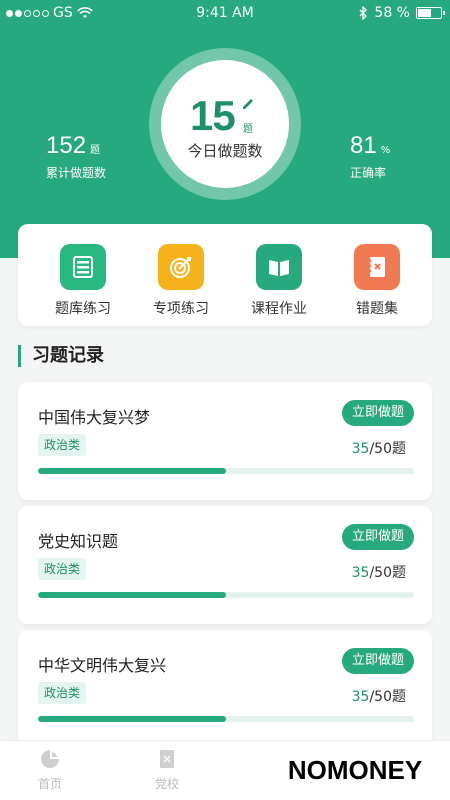  I want to click on menu-label: 错题集, so click(377, 309).